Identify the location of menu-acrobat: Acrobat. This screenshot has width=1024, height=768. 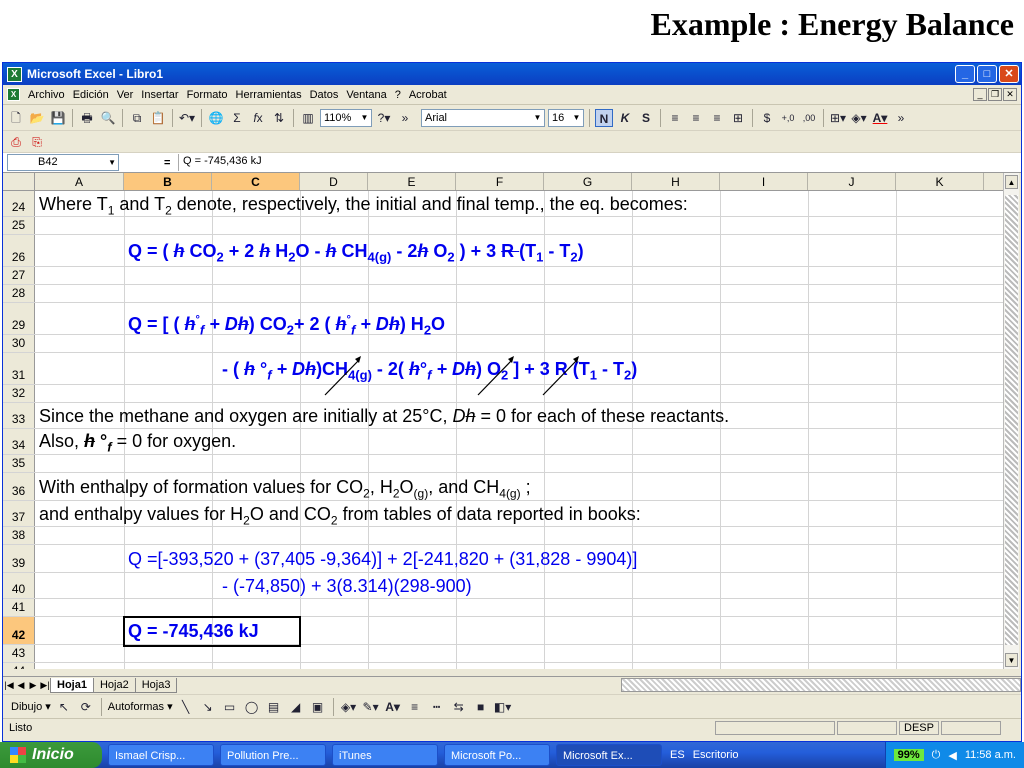
(428, 95).